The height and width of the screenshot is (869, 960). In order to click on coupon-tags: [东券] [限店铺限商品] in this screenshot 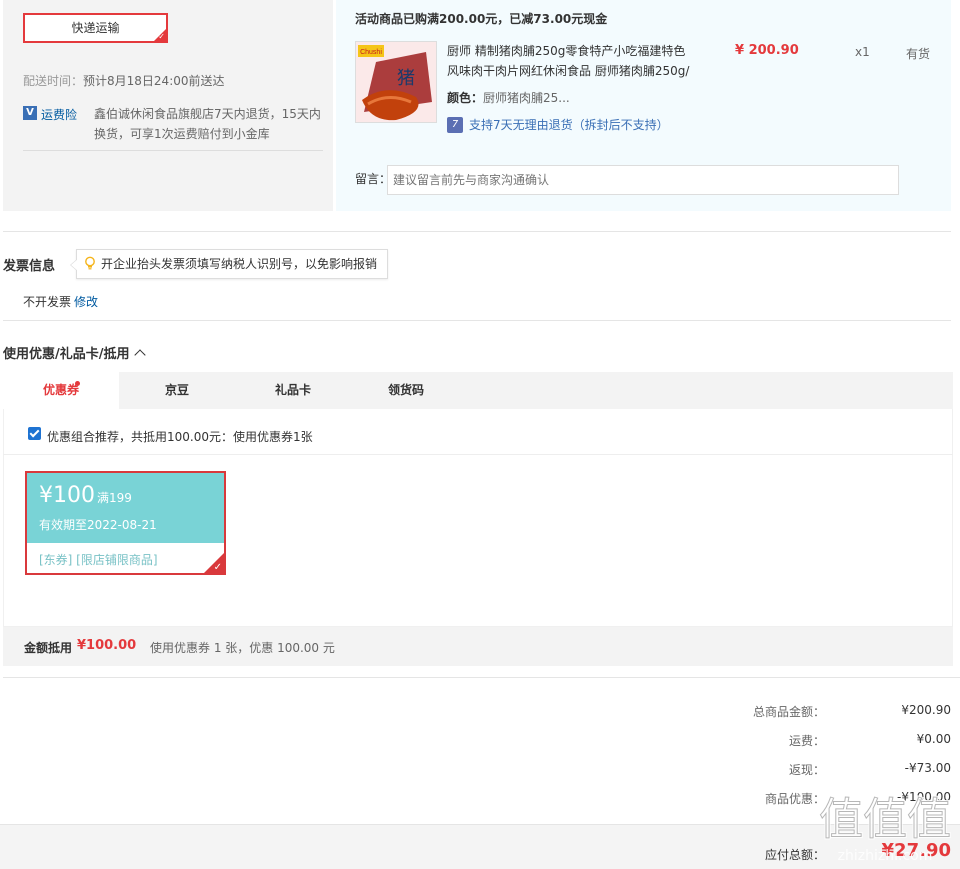, I will do `click(98, 560)`.